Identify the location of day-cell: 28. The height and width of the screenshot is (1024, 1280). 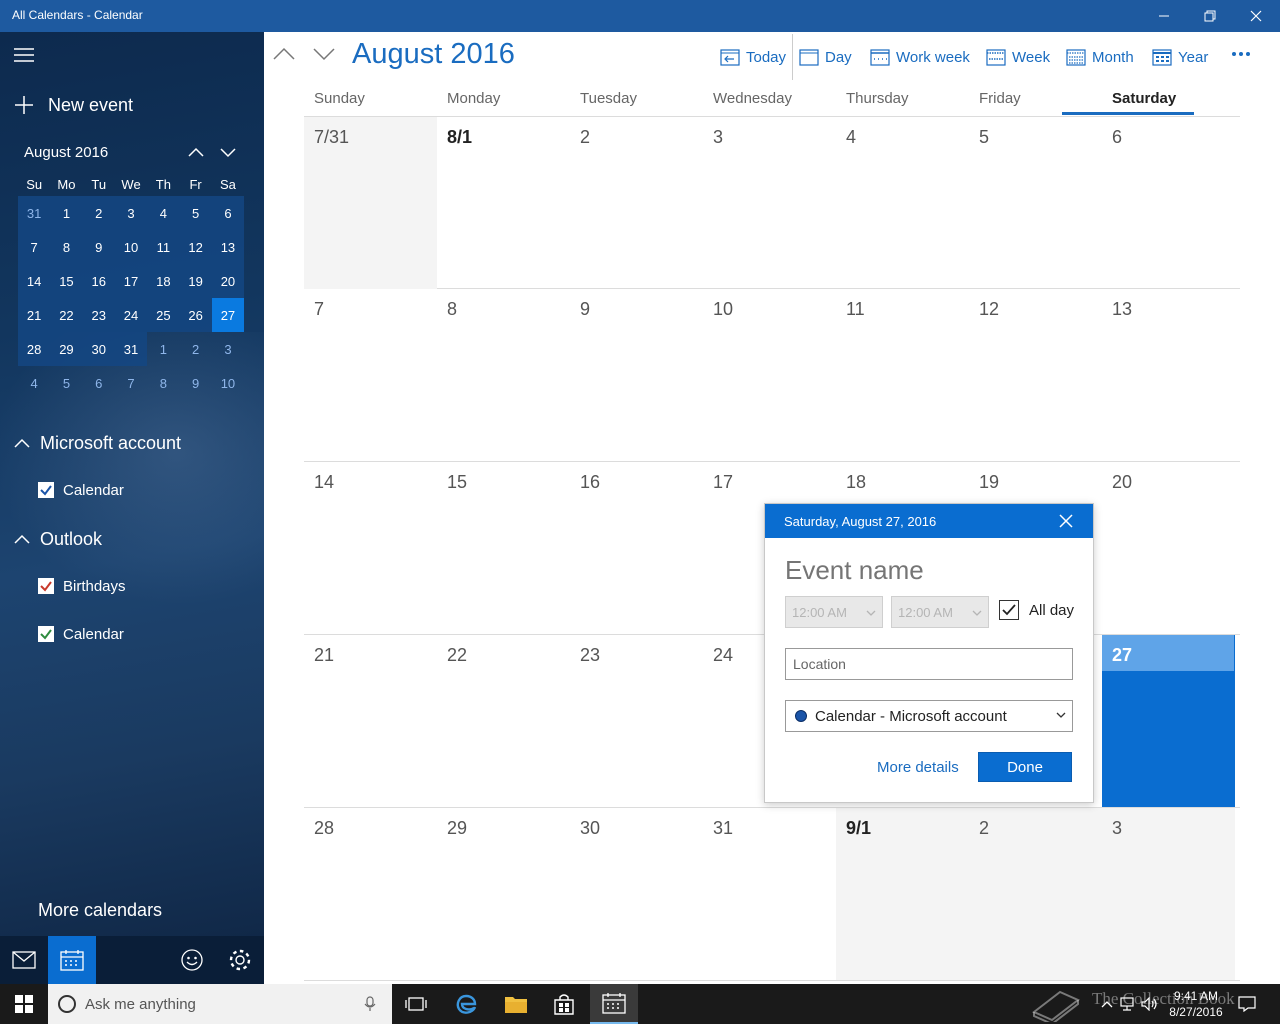
(370, 894).